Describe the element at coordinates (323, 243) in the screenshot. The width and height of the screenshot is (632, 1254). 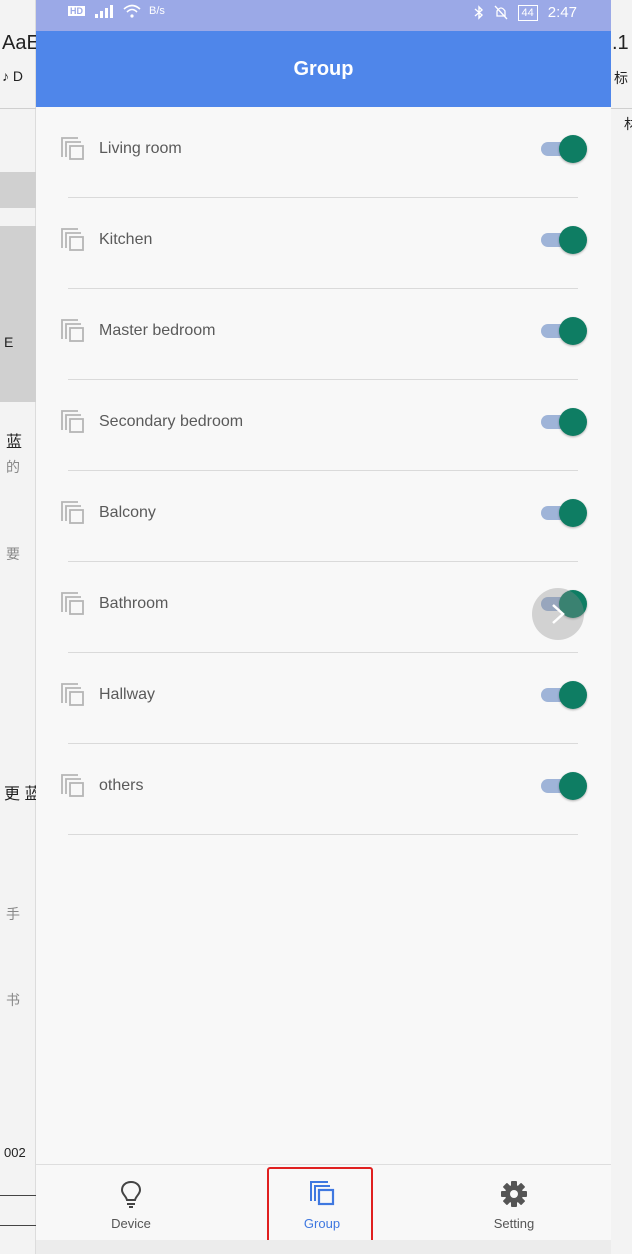
I see `group-row: Kitchen` at that location.